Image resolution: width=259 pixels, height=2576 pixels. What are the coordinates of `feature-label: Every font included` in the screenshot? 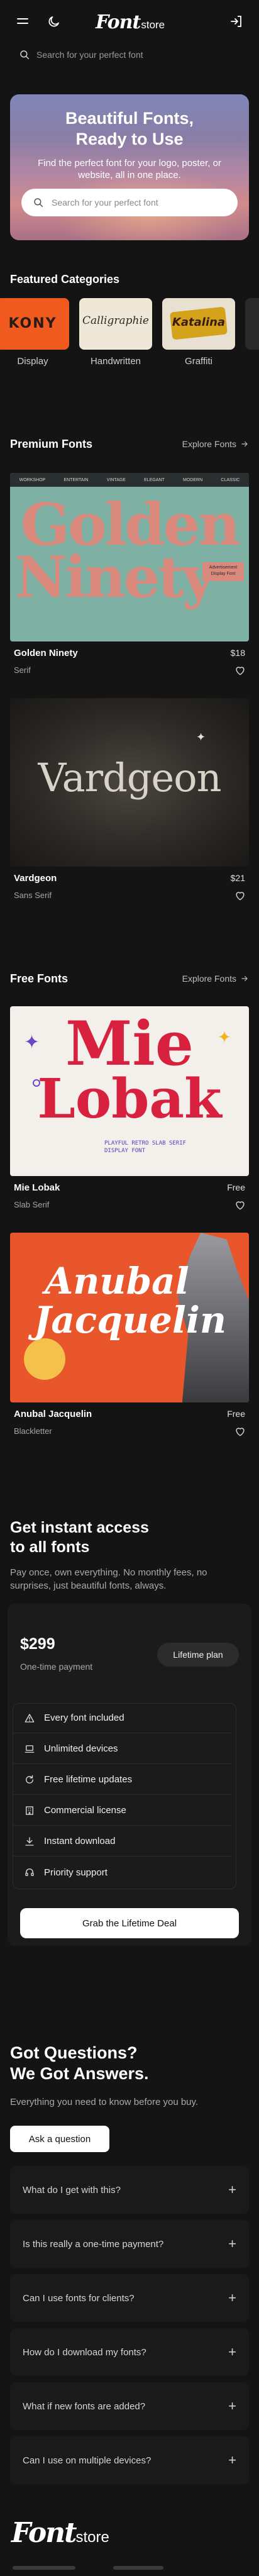 It's located at (84, 1718).